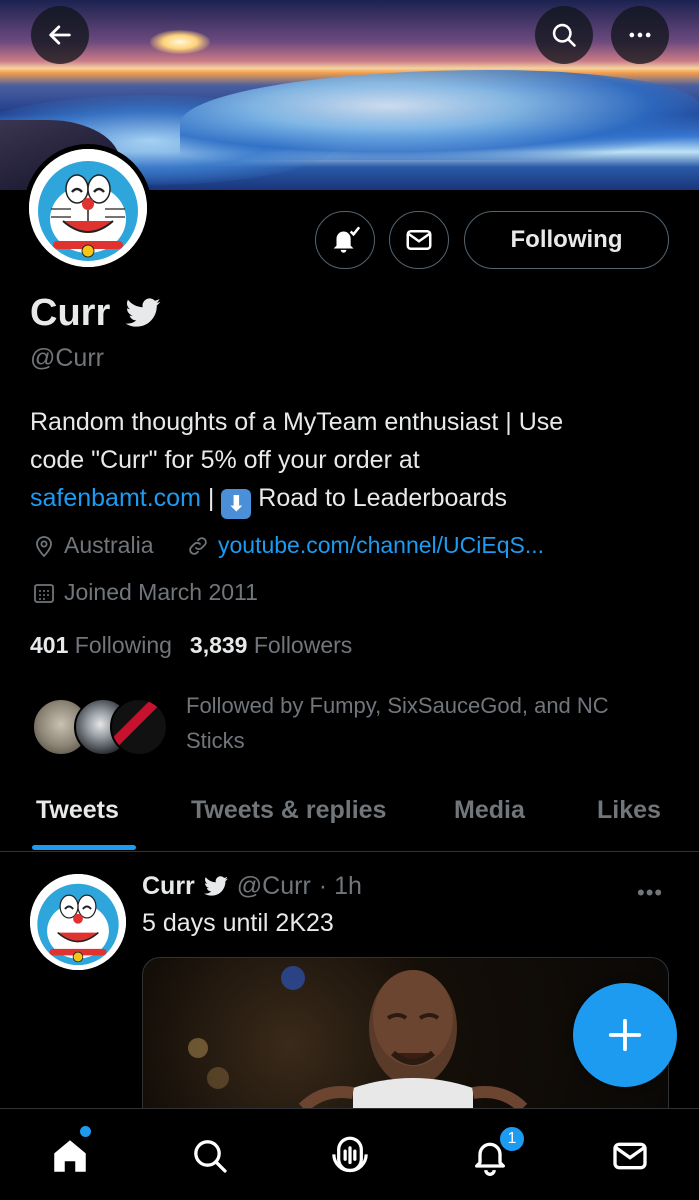 Image resolution: width=699 pixels, height=1200 pixels. I want to click on profile-location: Australia, so click(92, 545).